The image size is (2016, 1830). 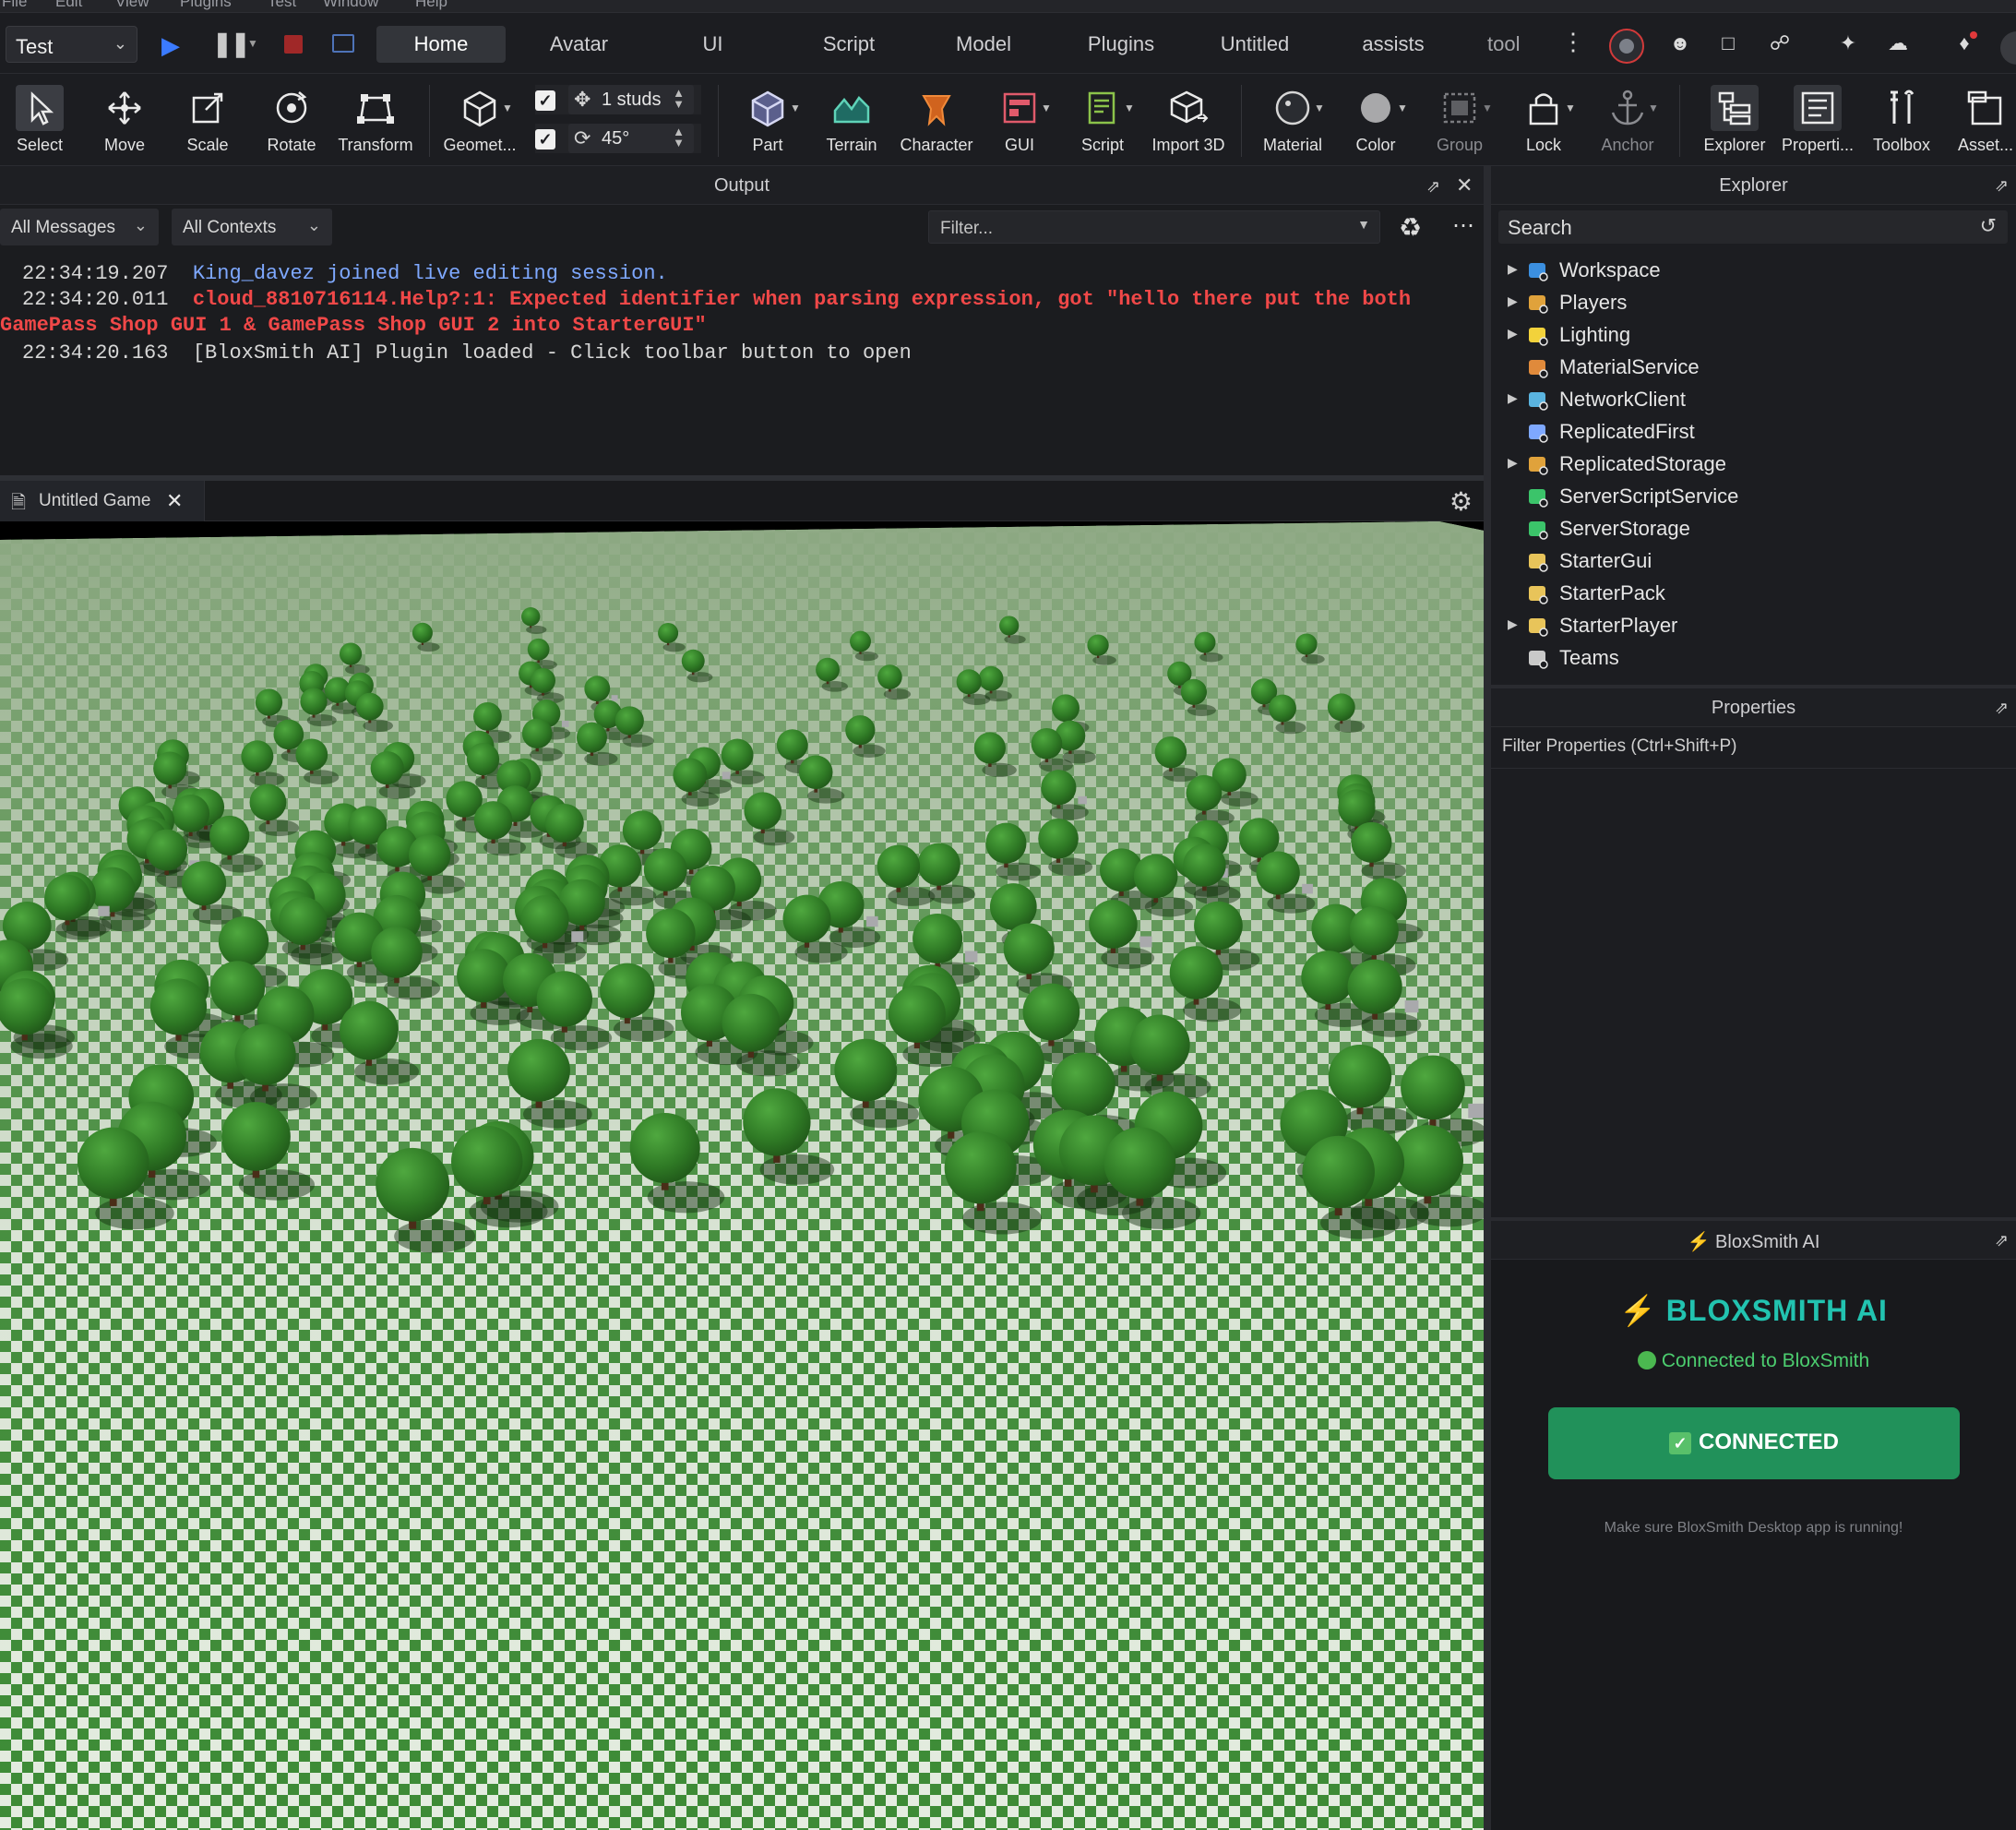 What do you see at coordinates (231, 44) in the screenshot?
I see `pause-icon: ❚❚` at bounding box center [231, 44].